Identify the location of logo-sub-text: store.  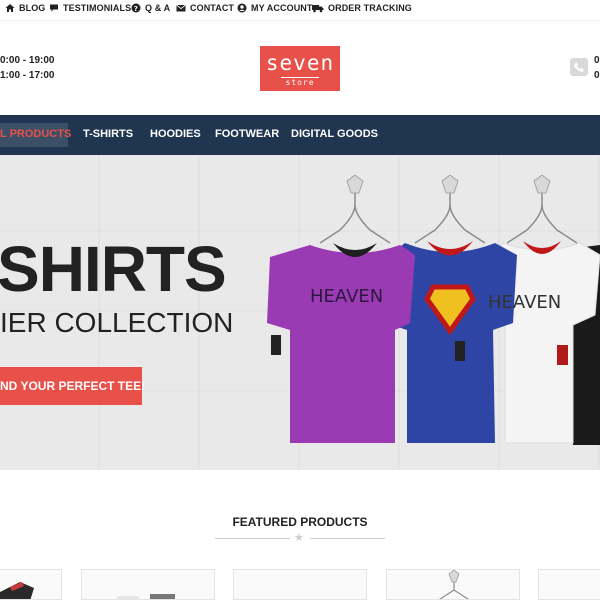
(300, 82).